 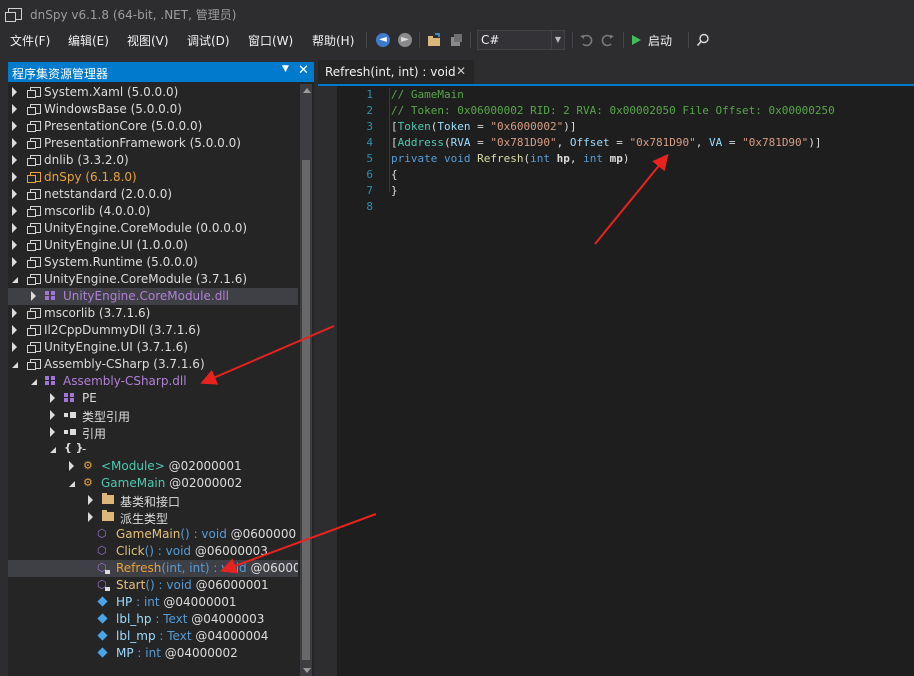 I want to click on scroll-down-icon, so click(x=307, y=670).